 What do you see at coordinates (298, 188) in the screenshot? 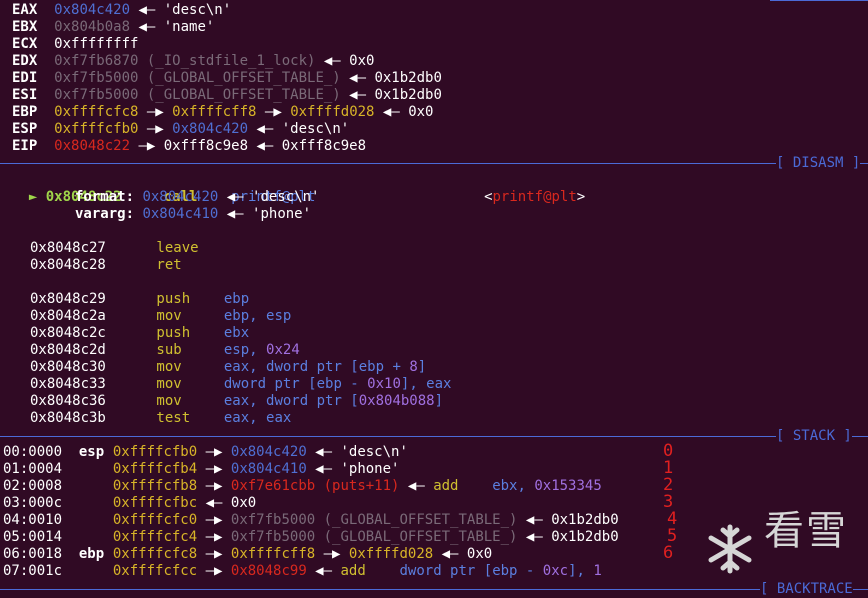
I see `disasm-current-line: ► 0x8048c22 call printf@plt <printf@plt>` at bounding box center [298, 188].